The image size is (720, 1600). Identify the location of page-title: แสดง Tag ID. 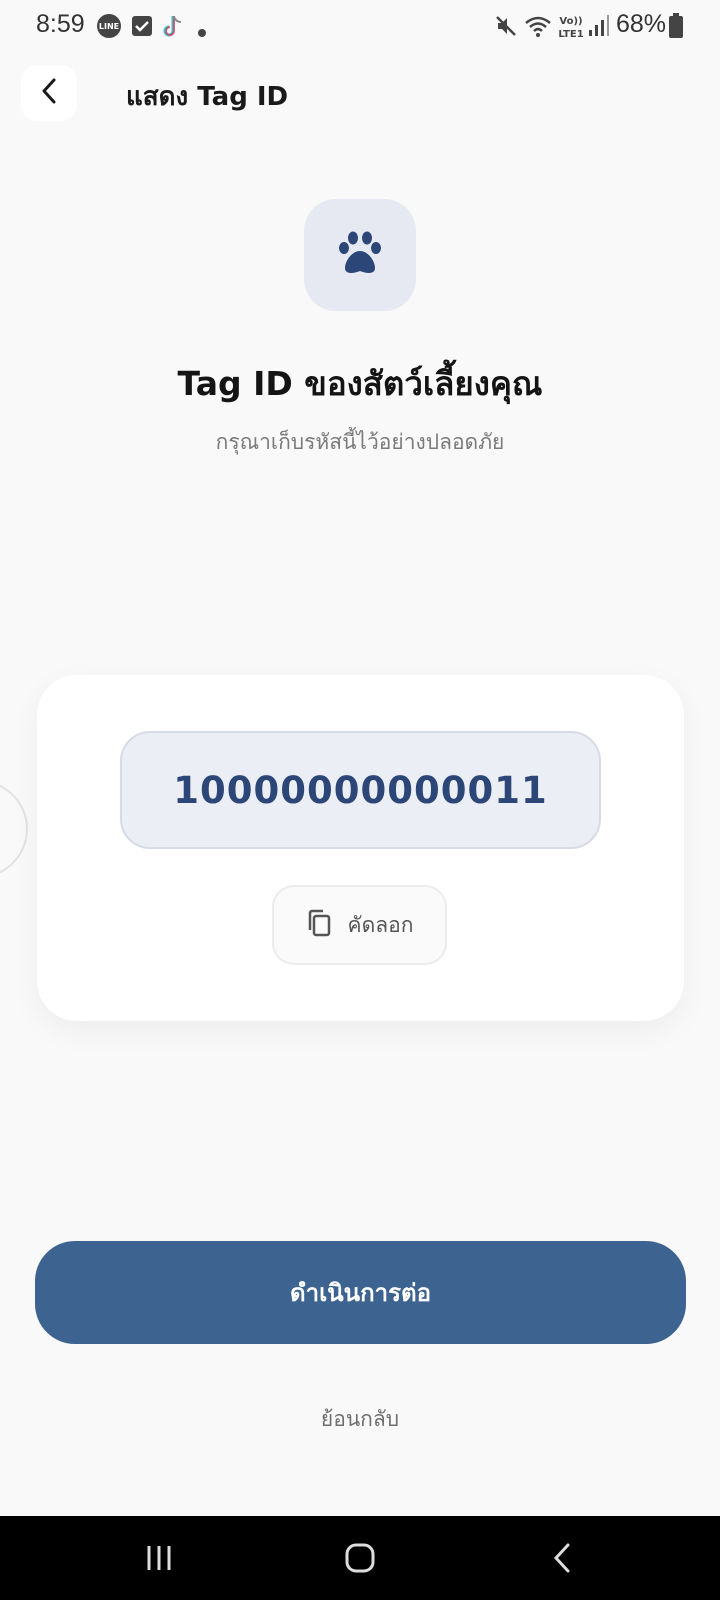
(207, 97).